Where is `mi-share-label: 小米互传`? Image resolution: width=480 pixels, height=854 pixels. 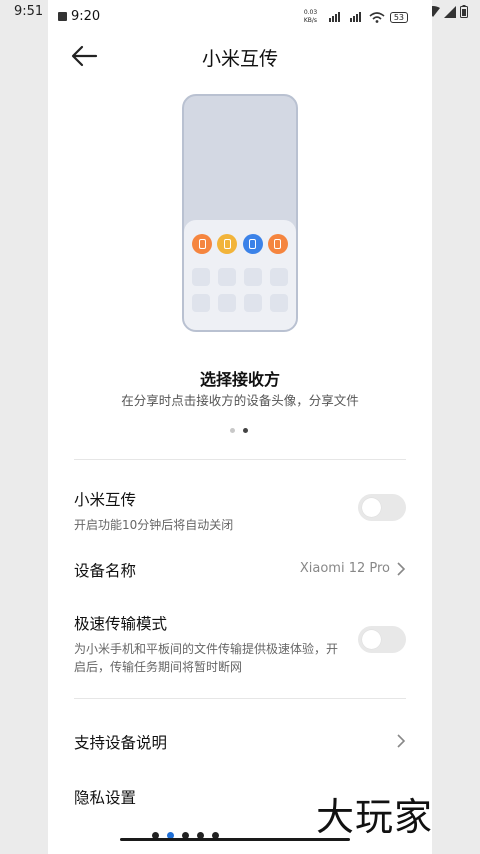
mi-share-label: 小米互传 is located at coordinates (105, 500).